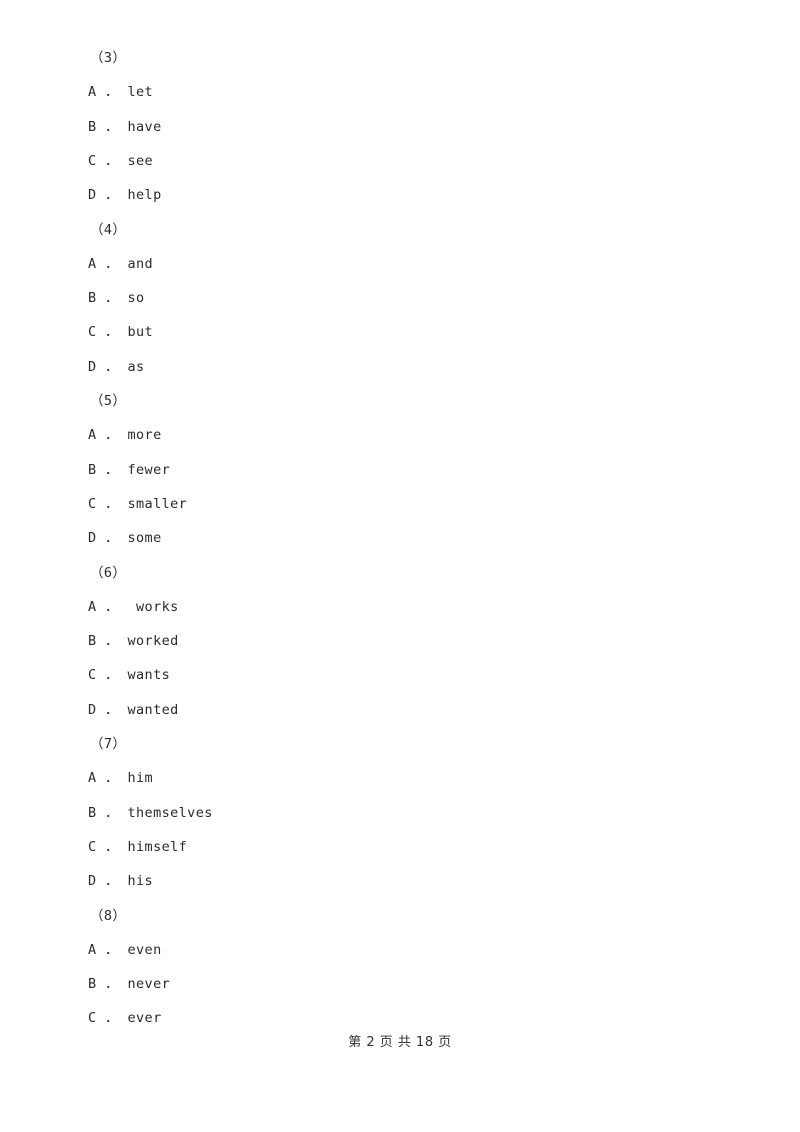 The width and height of the screenshot is (800, 1132). I want to click on answer-option: D ． some, so click(125, 539).